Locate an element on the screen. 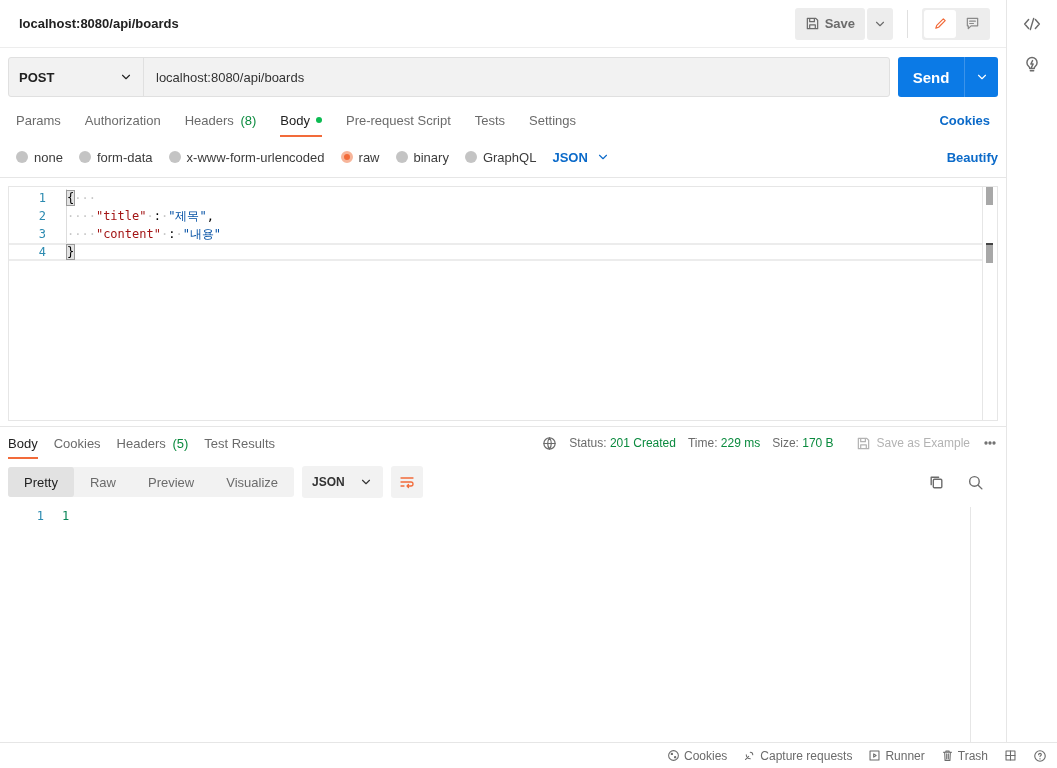  cookies-link: Cookies is located at coordinates (964, 120).